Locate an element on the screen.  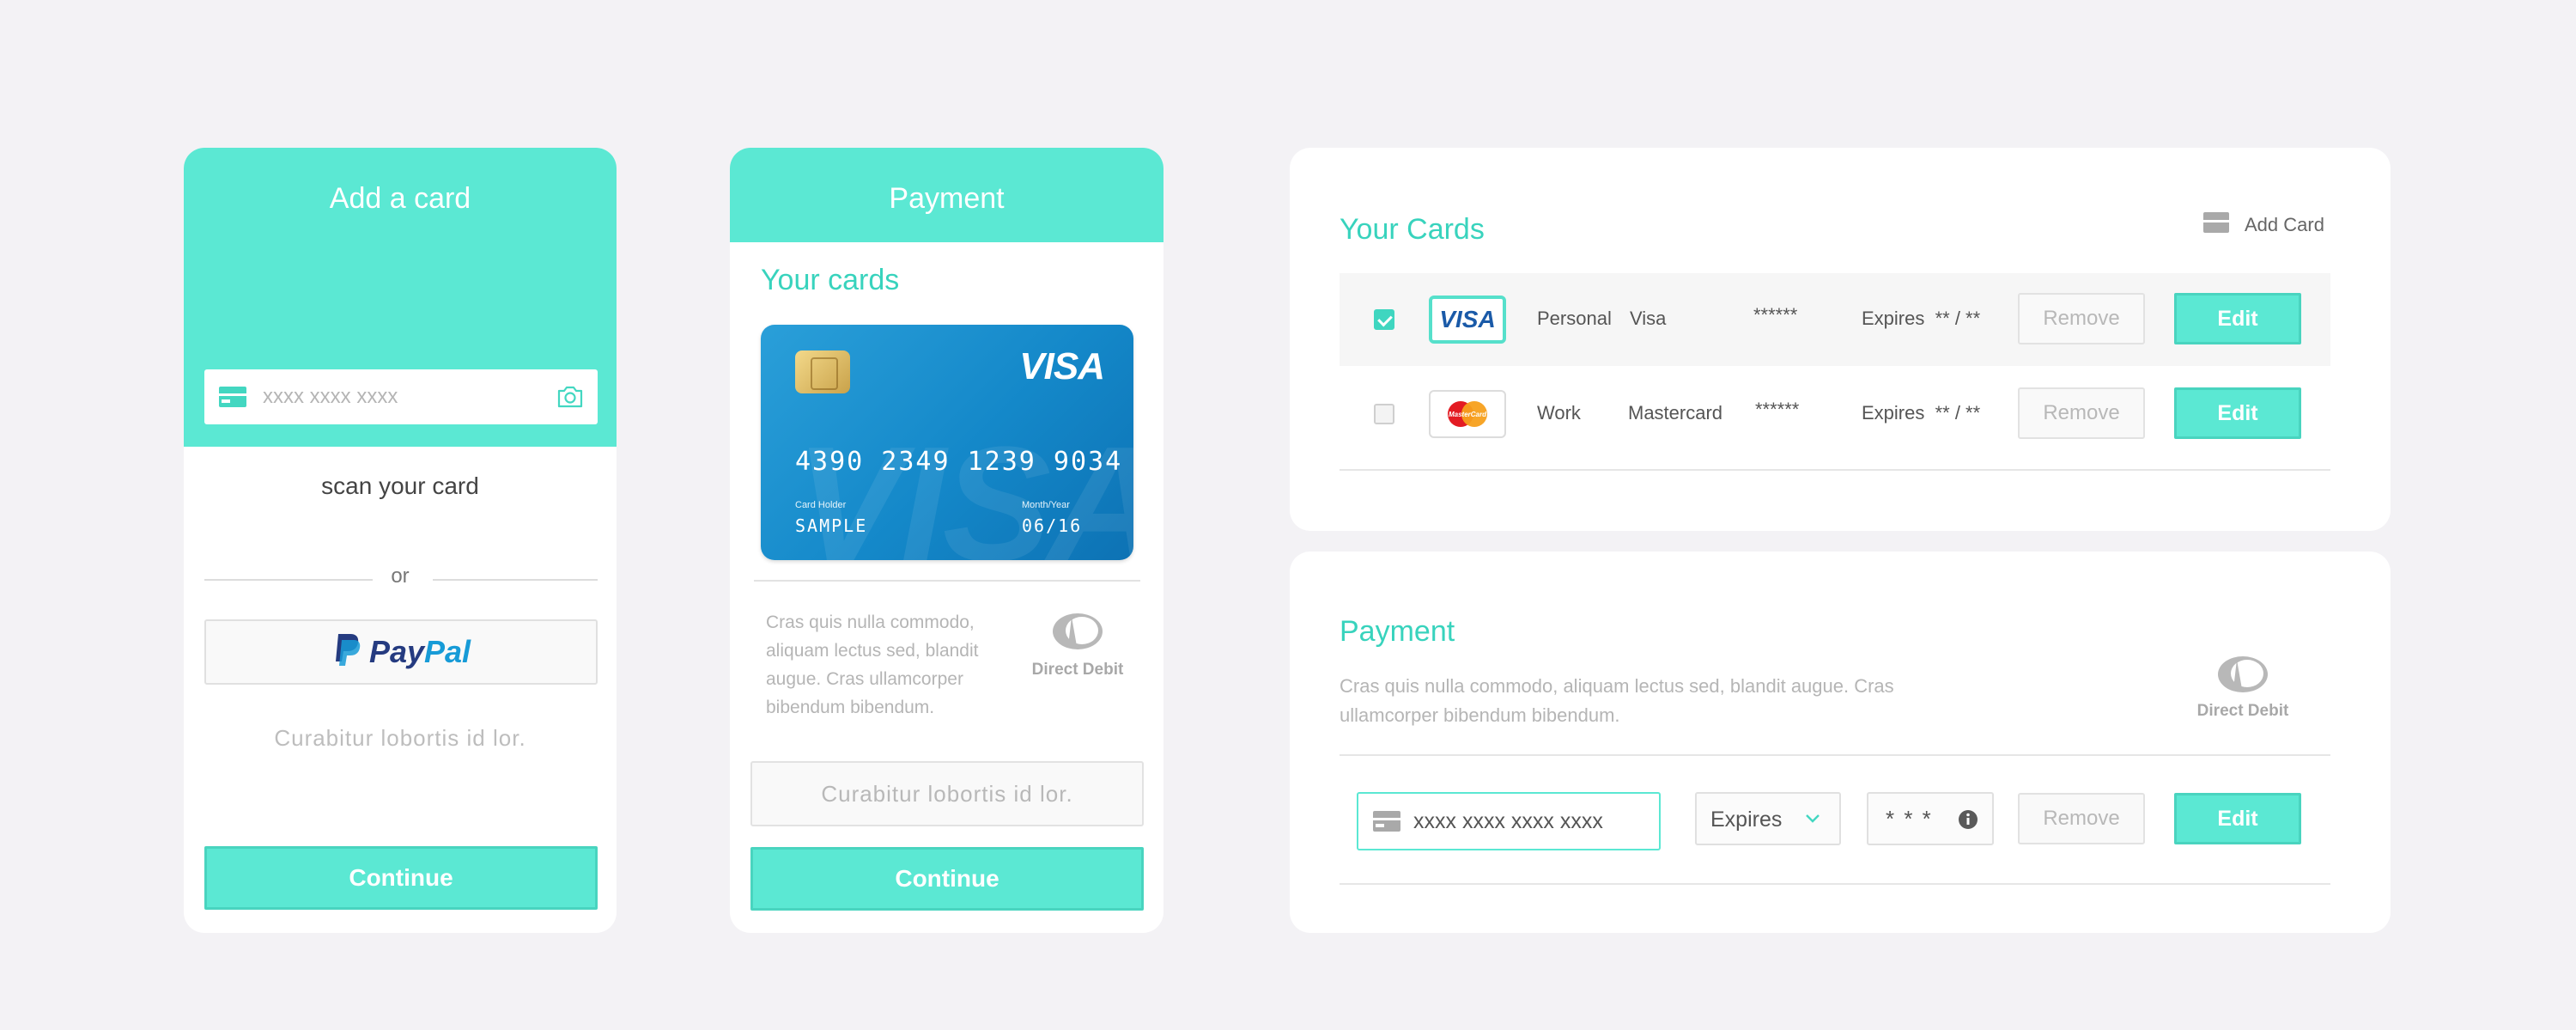
paypal-logo-pal: Pal is located at coordinates (448, 652).